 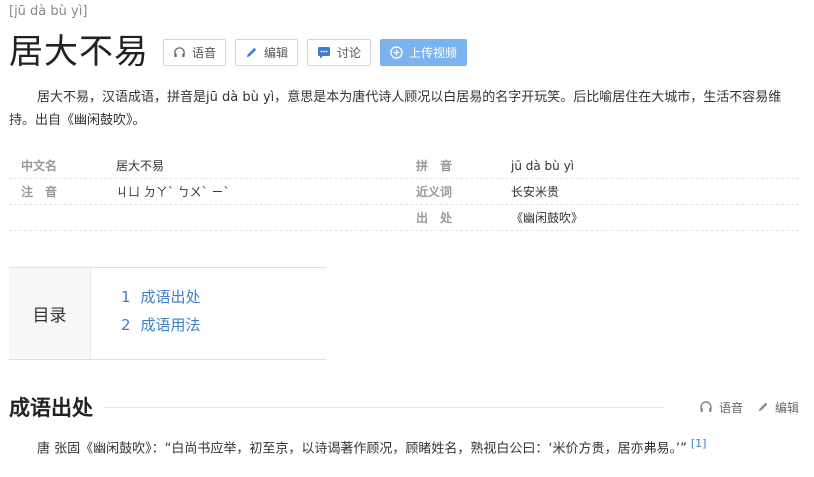 What do you see at coordinates (126, 325) in the screenshot?
I see `toc-item-number: 2` at bounding box center [126, 325].